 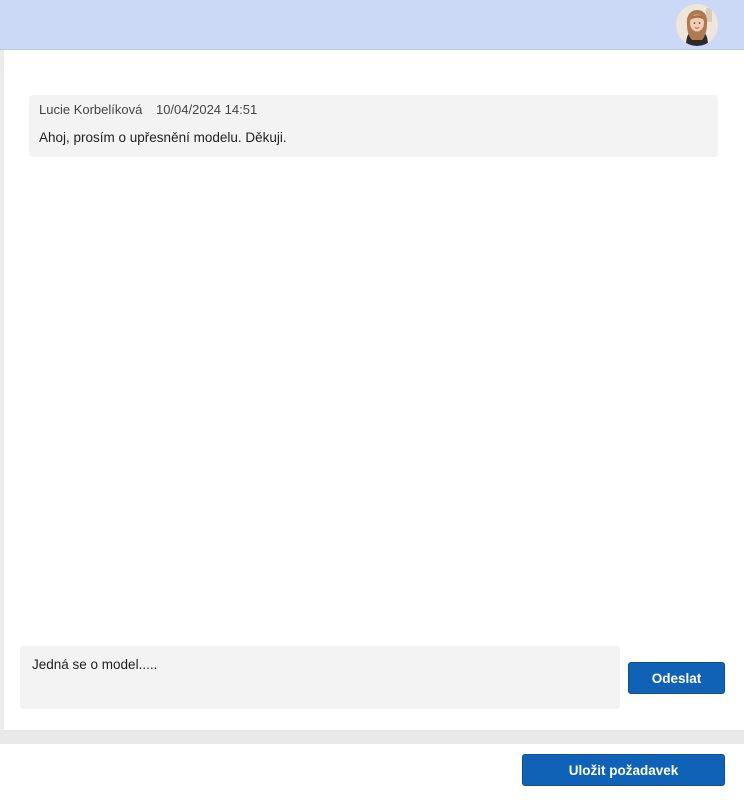 What do you see at coordinates (676, 678) in the screenshot?
I see `send-button: Odeslat` at bounding box center [676, 678].